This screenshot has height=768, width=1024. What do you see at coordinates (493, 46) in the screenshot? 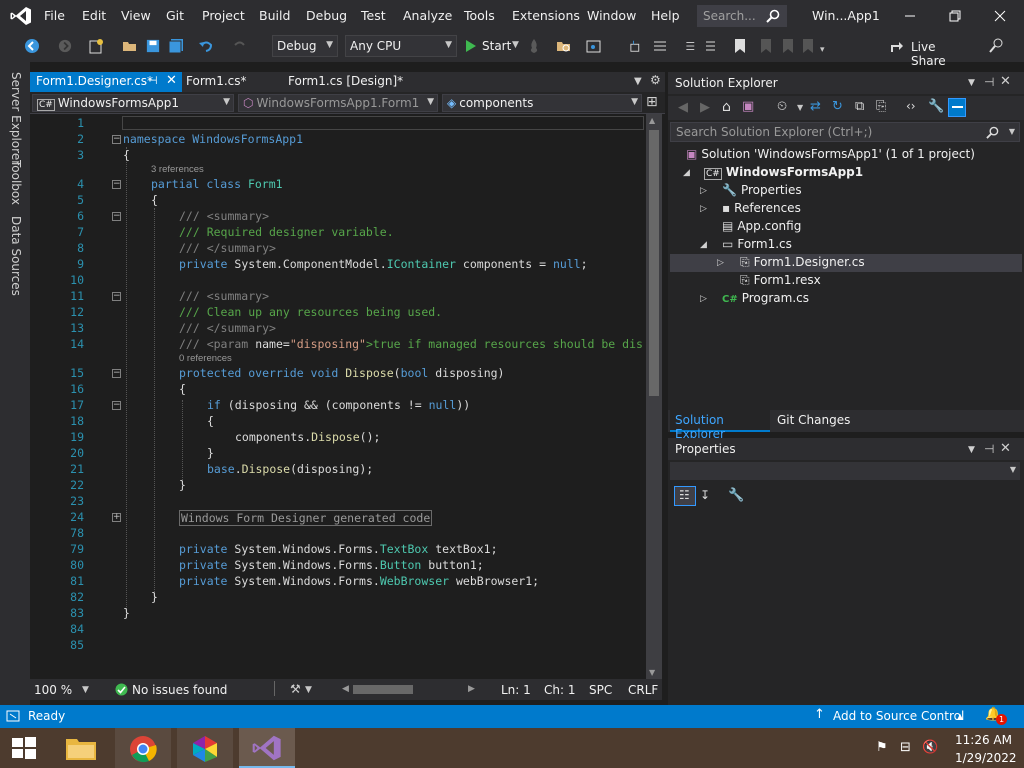
I see `start-button: Start ▼` at bounding box center [493, 46].